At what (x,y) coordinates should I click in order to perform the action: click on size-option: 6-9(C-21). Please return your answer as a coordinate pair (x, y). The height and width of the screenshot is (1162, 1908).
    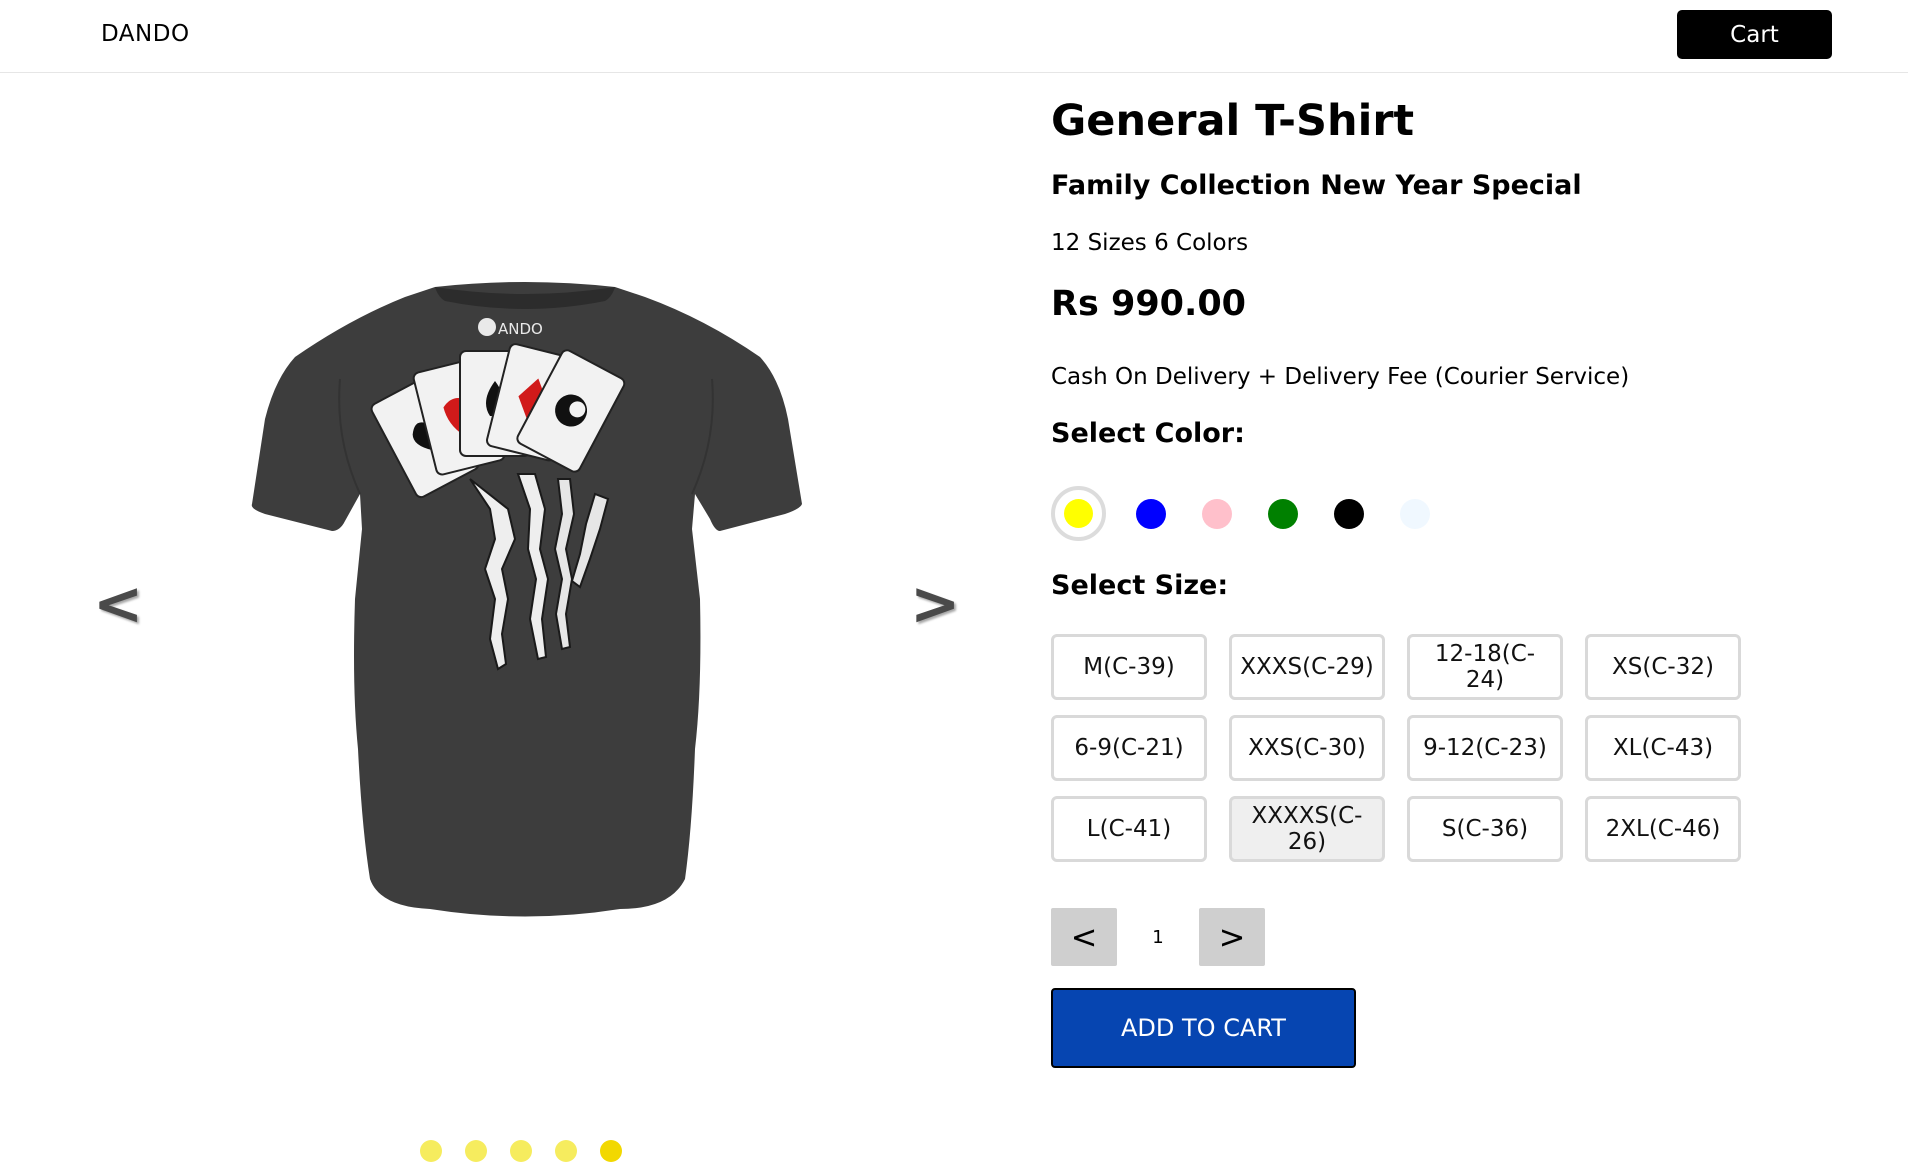
    Looking at the image, I should click on (1129, 748).